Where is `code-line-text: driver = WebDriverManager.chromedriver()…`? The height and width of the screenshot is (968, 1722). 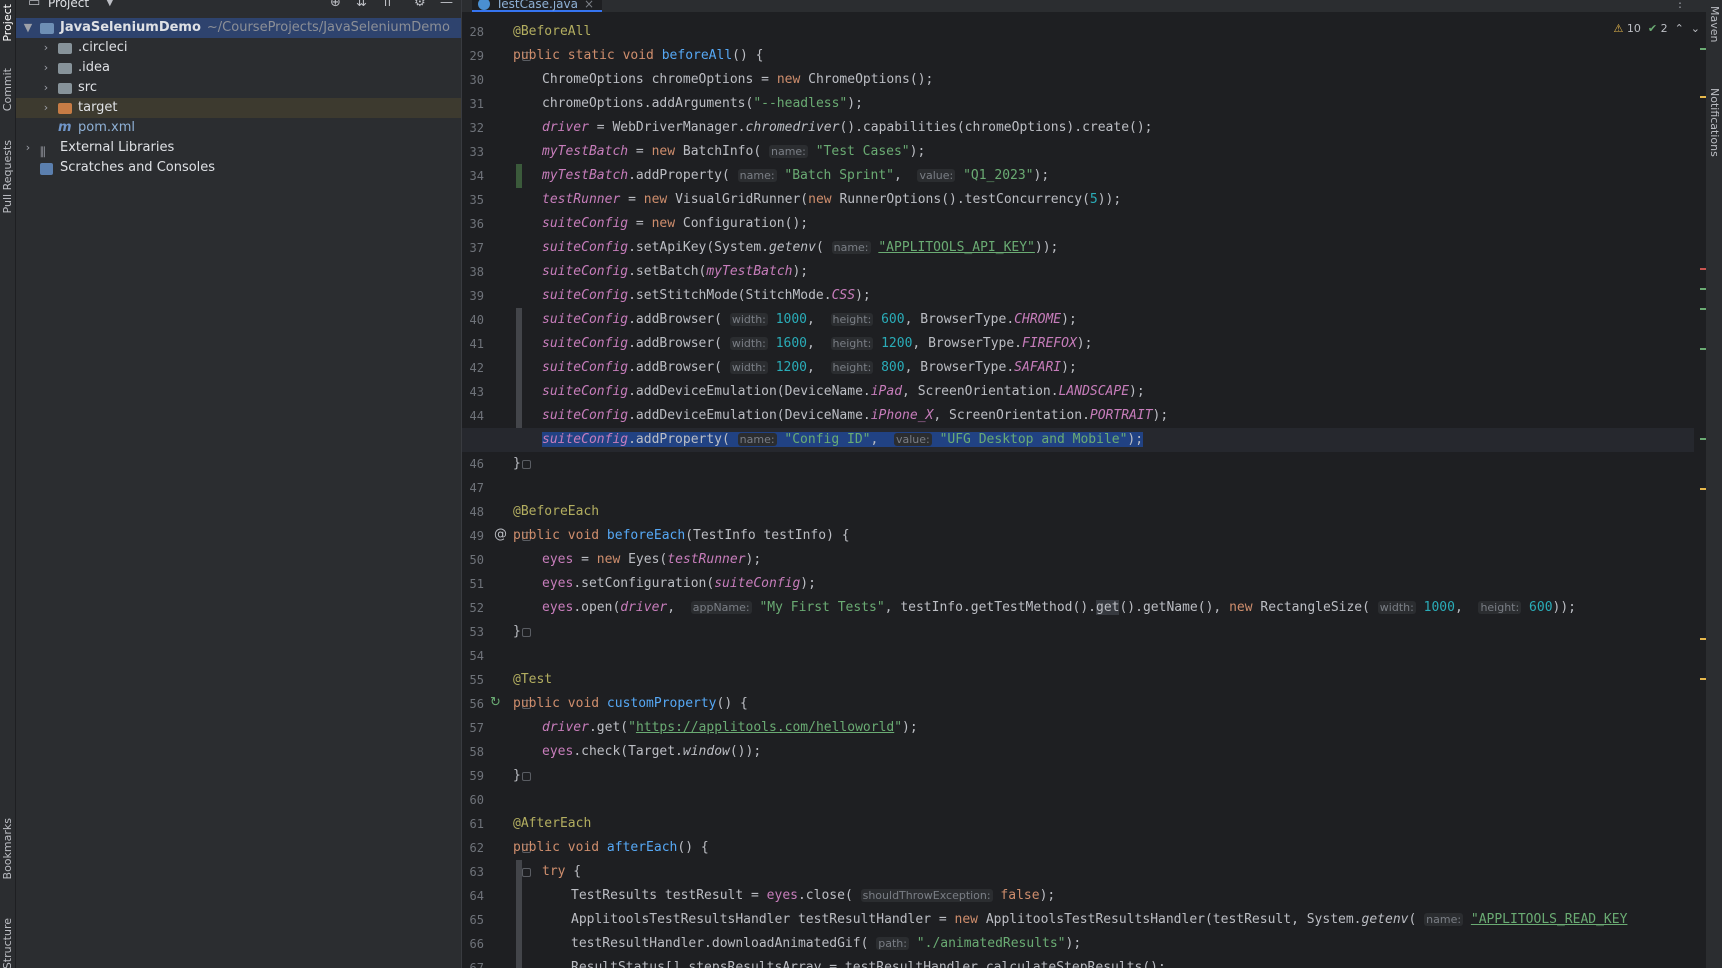
code-line-text: driver = WebDriverManager.chromedriver()… is located at coordinates (847, 127).